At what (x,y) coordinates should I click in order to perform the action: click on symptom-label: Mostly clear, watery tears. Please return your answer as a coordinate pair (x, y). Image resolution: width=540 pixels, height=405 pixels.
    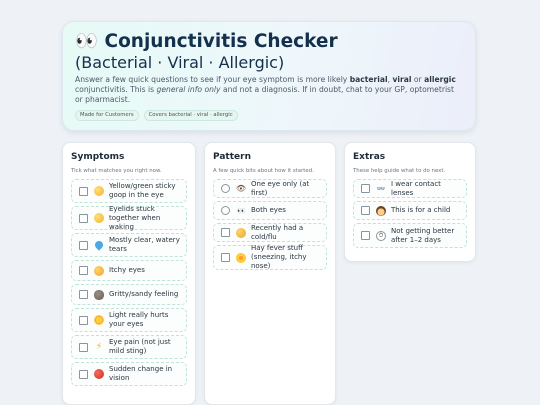
    Looking at the image, I should click on (144, 244).